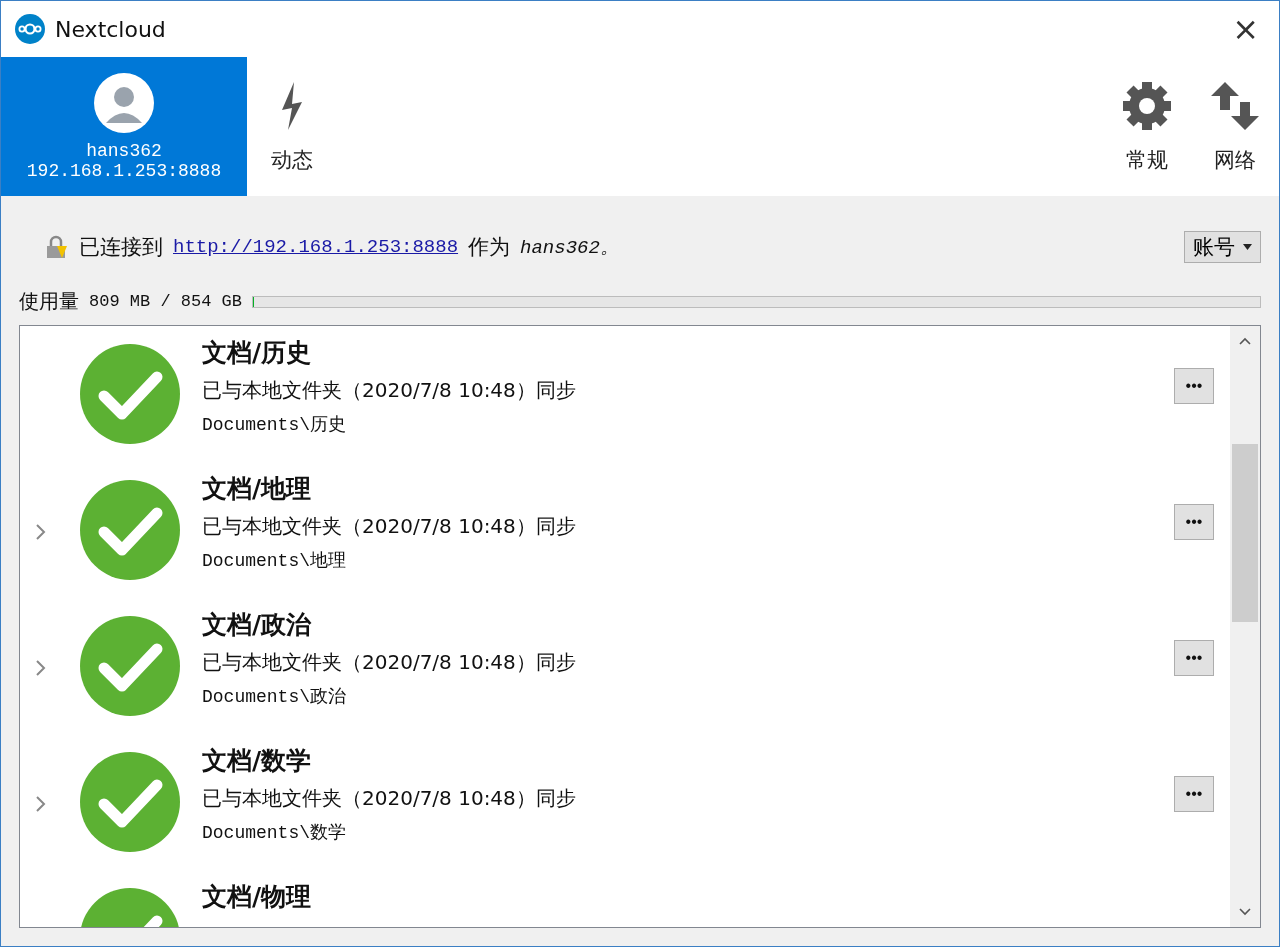 The image size is (1280, 947). What do you see at coordinates (1247, 247) in the screenshot?
I see `caret-icon` at bounding box center [1247, 247].